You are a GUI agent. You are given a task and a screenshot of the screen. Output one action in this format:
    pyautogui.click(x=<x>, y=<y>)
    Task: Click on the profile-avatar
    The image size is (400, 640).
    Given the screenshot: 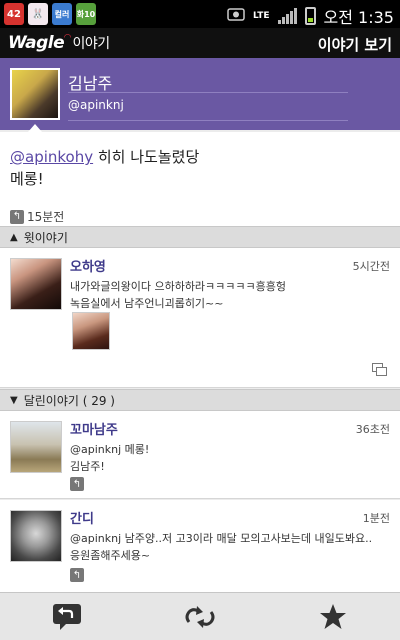 What is the action you would take?
    pyautogui.click(x=35, y=94)
    